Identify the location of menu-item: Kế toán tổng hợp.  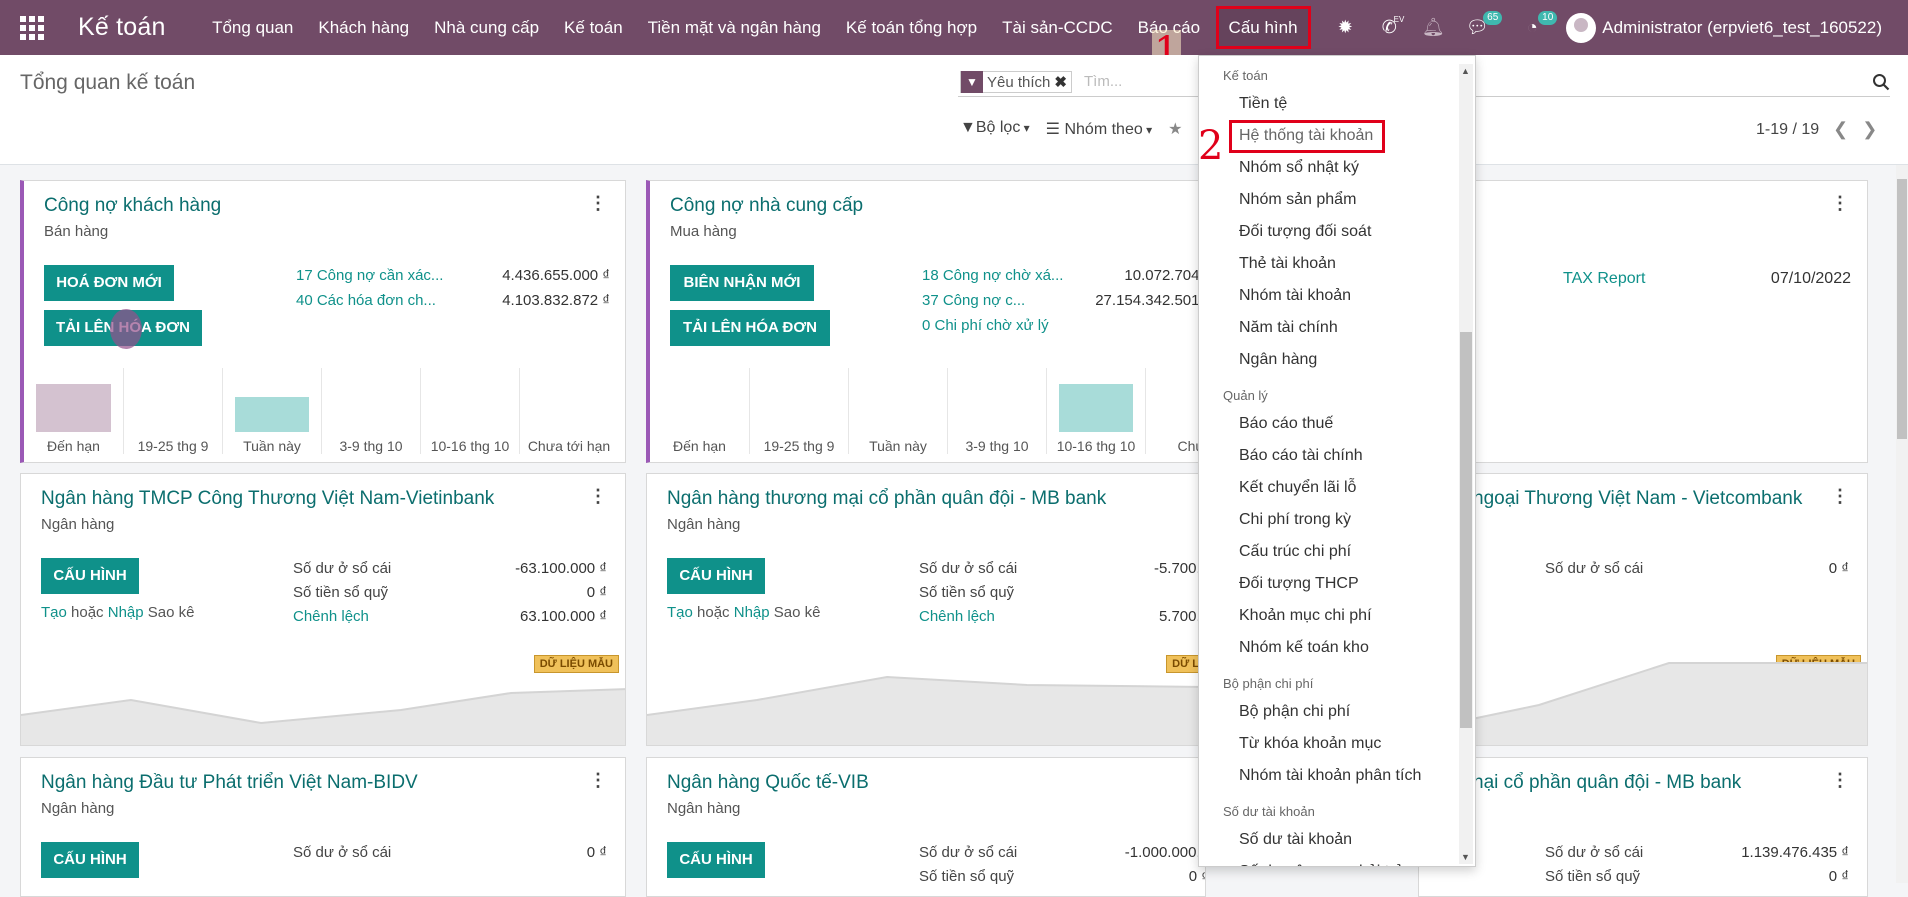
(911, 27).